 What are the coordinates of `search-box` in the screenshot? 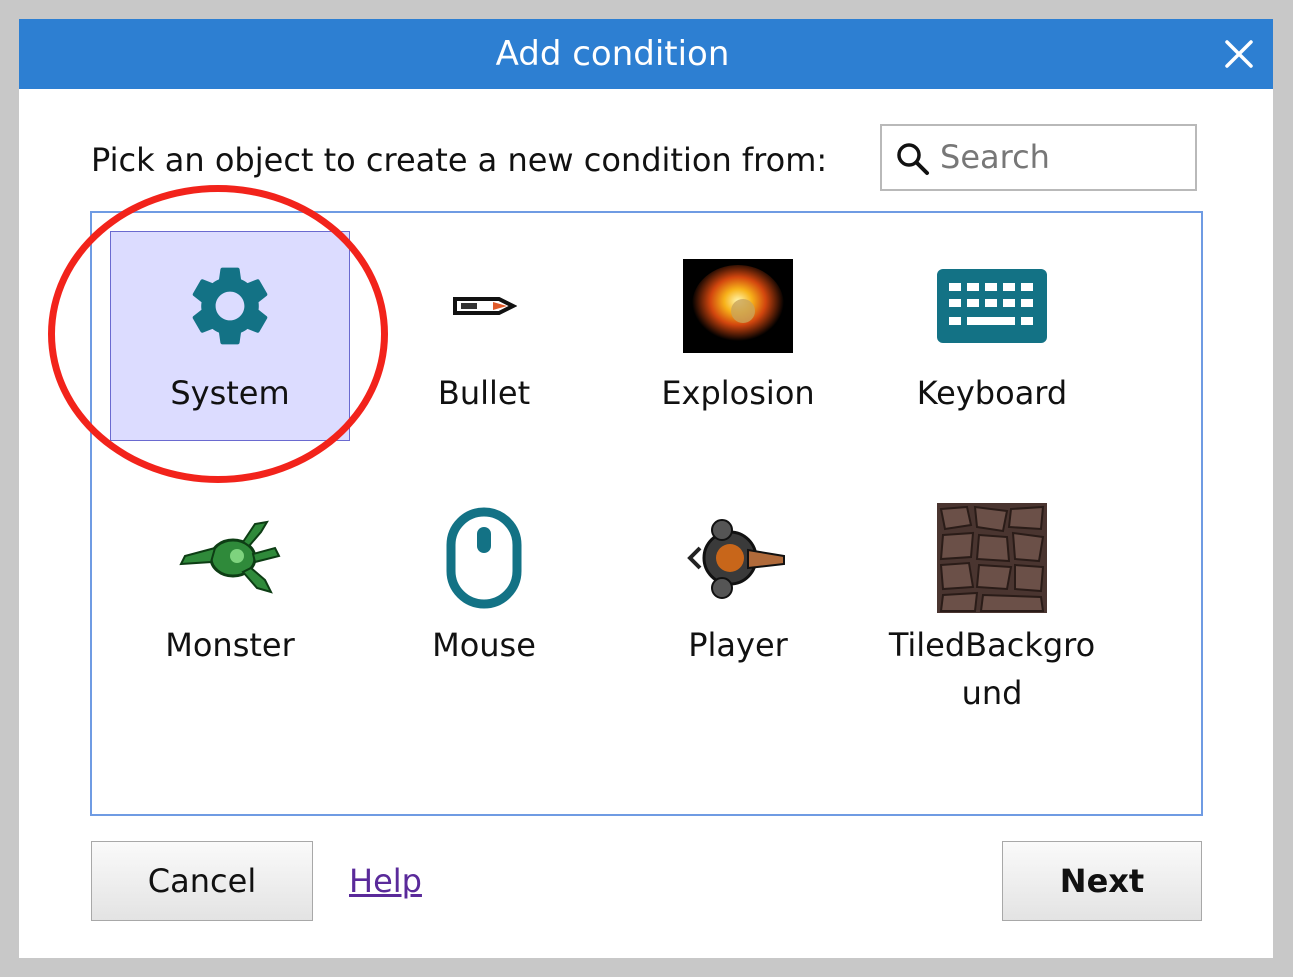 It's located at (1038, 157).